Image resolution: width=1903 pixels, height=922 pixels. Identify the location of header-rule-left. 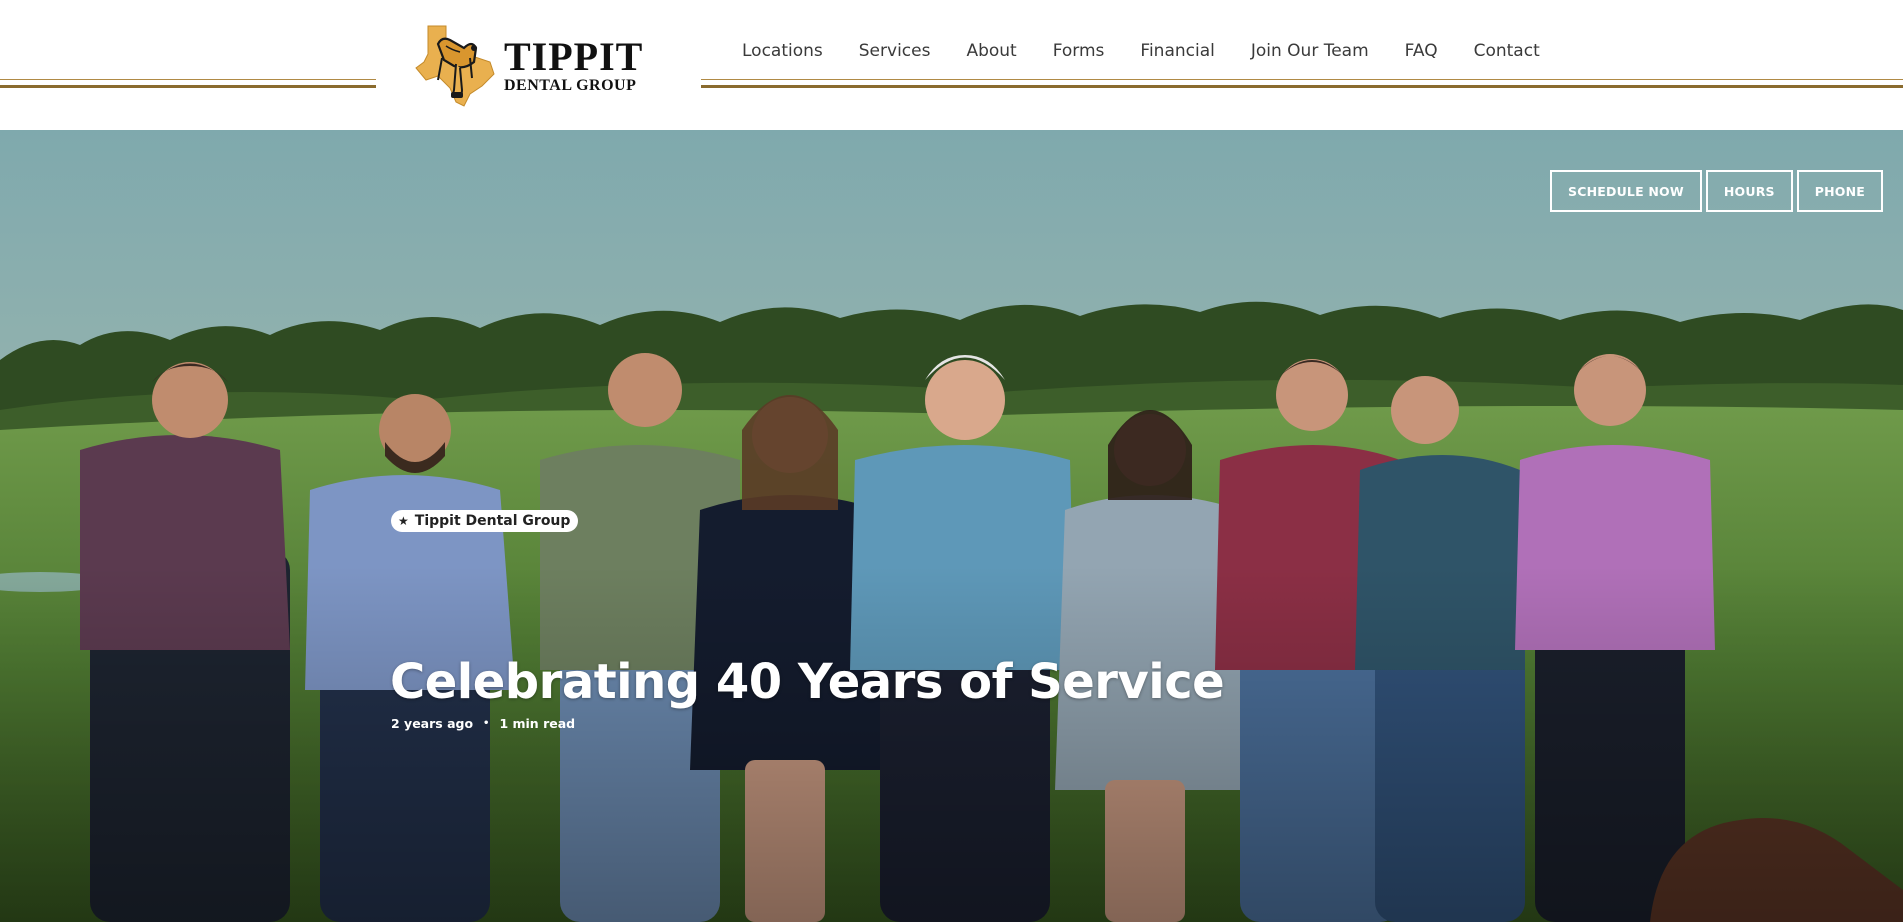
(188, 83).